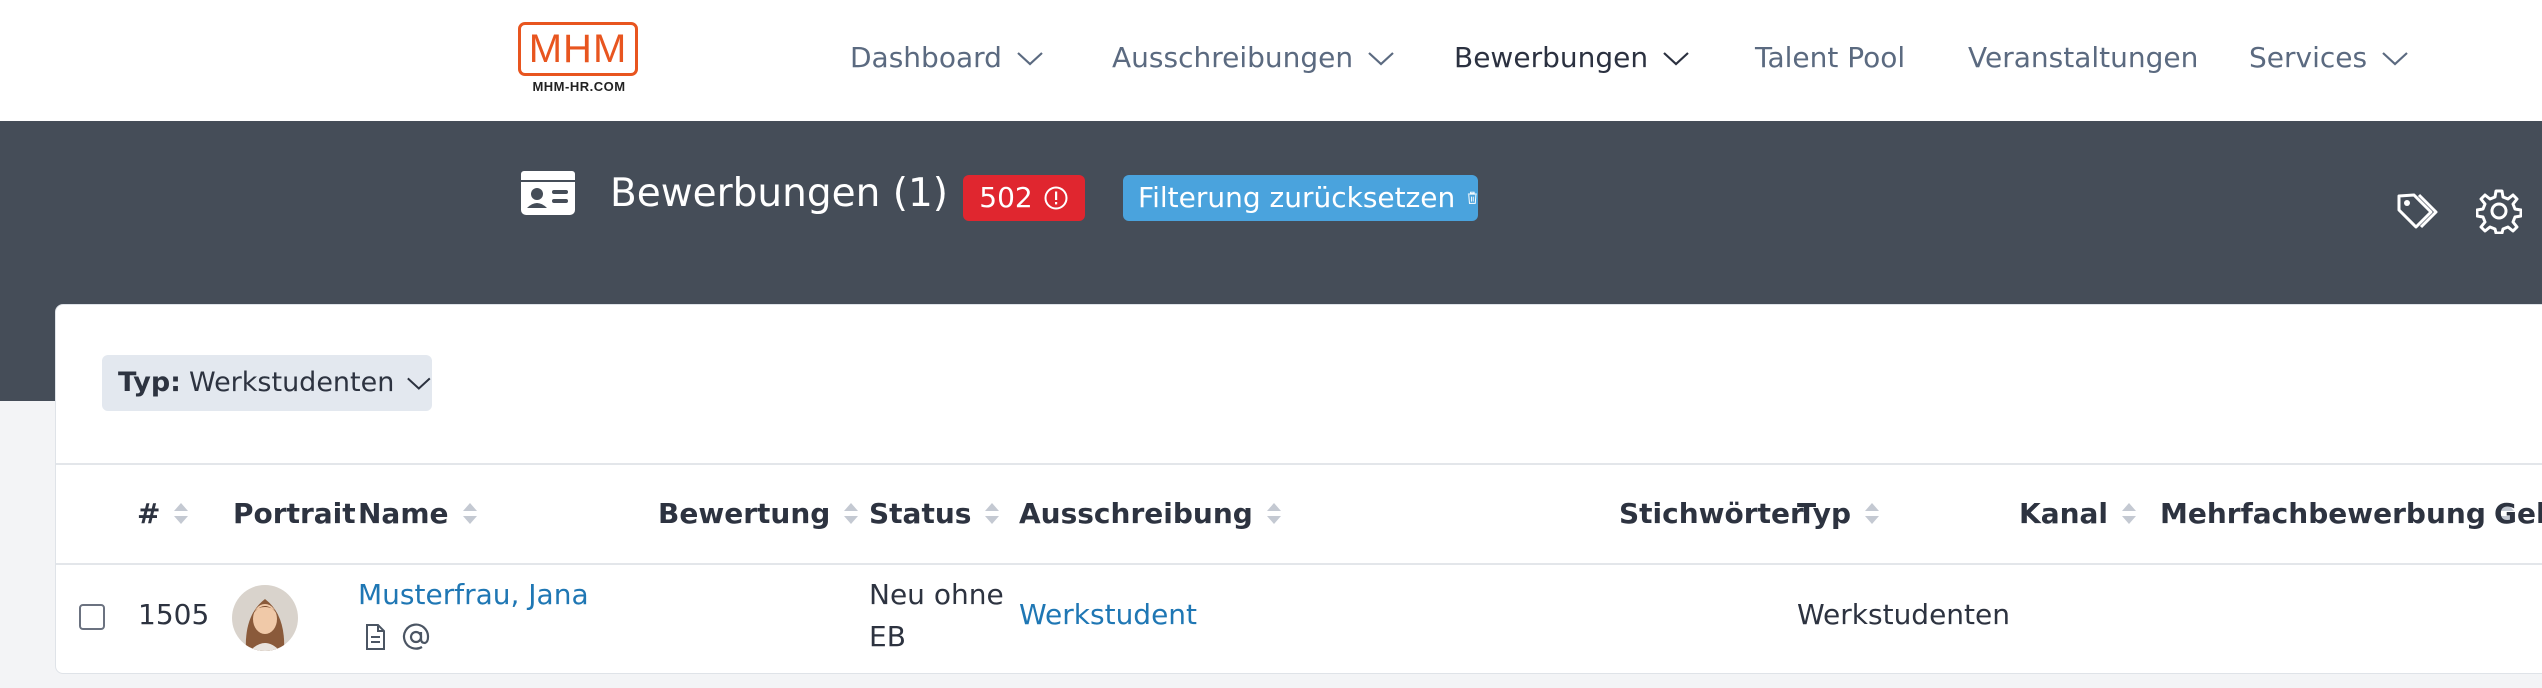 This screenshot has width=2542, height=688. I want to click on col-header-ausschreibung-label: Ausschreibung, so click(1136, 513).